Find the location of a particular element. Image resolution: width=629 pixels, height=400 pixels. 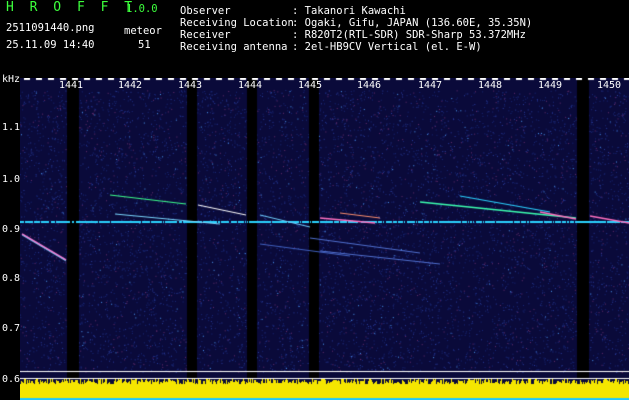

info-key-receiver: Receiver is located at coordinates (205, 35).